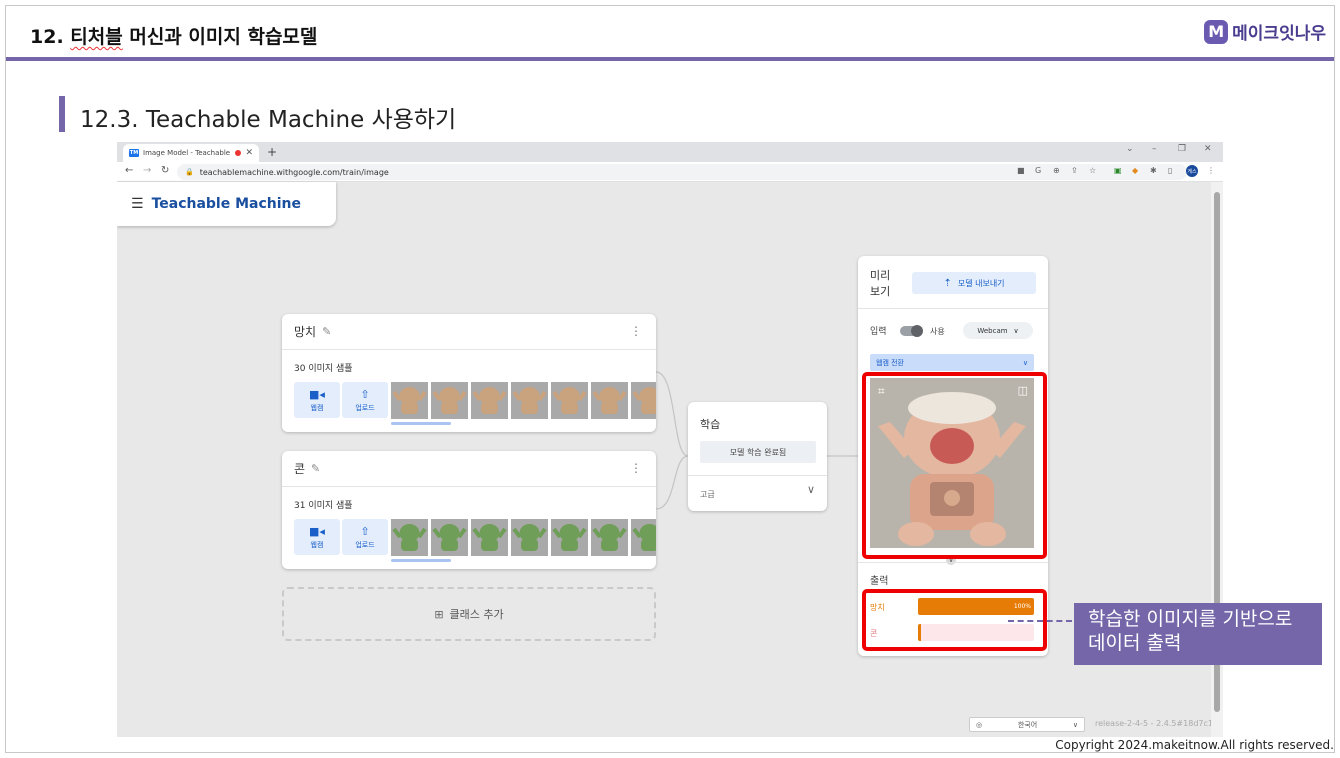  What do you see at coordinates (670, 152) in the screenshot?
I see `tab-strip: TM Image Model - Teachable M ✕ + ⌄ – ❐ ✕` at bounding box center [670, 152].